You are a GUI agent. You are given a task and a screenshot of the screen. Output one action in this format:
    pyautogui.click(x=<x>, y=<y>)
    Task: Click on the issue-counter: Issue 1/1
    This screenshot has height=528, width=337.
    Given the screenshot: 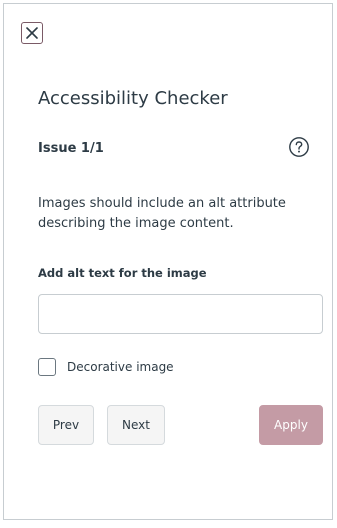 What is the action you would take?
    pyautogui.click(x=71, y=148)
    